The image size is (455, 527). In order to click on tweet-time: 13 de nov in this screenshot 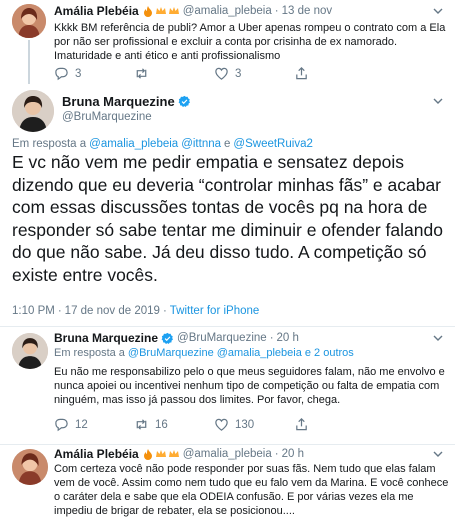, I will do `click(307, 11)`.